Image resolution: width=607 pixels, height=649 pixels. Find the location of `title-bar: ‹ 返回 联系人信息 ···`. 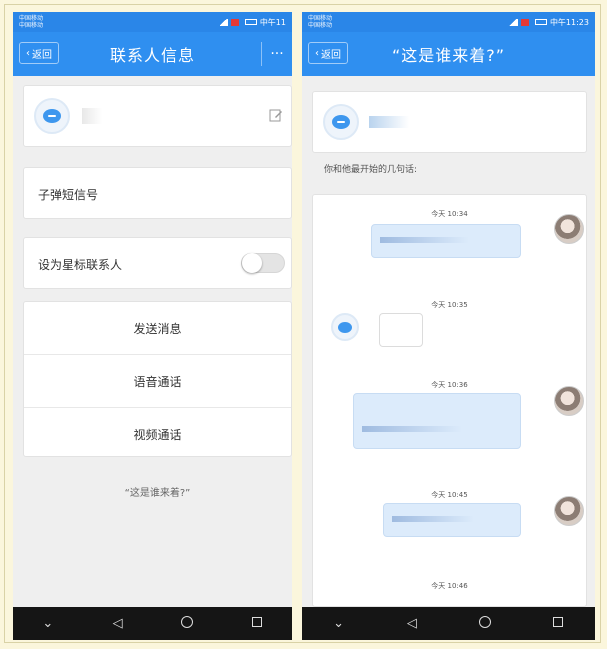

title-bar: ‹ 返回 联系人信息 ··· is located at coordinates (152, 54).